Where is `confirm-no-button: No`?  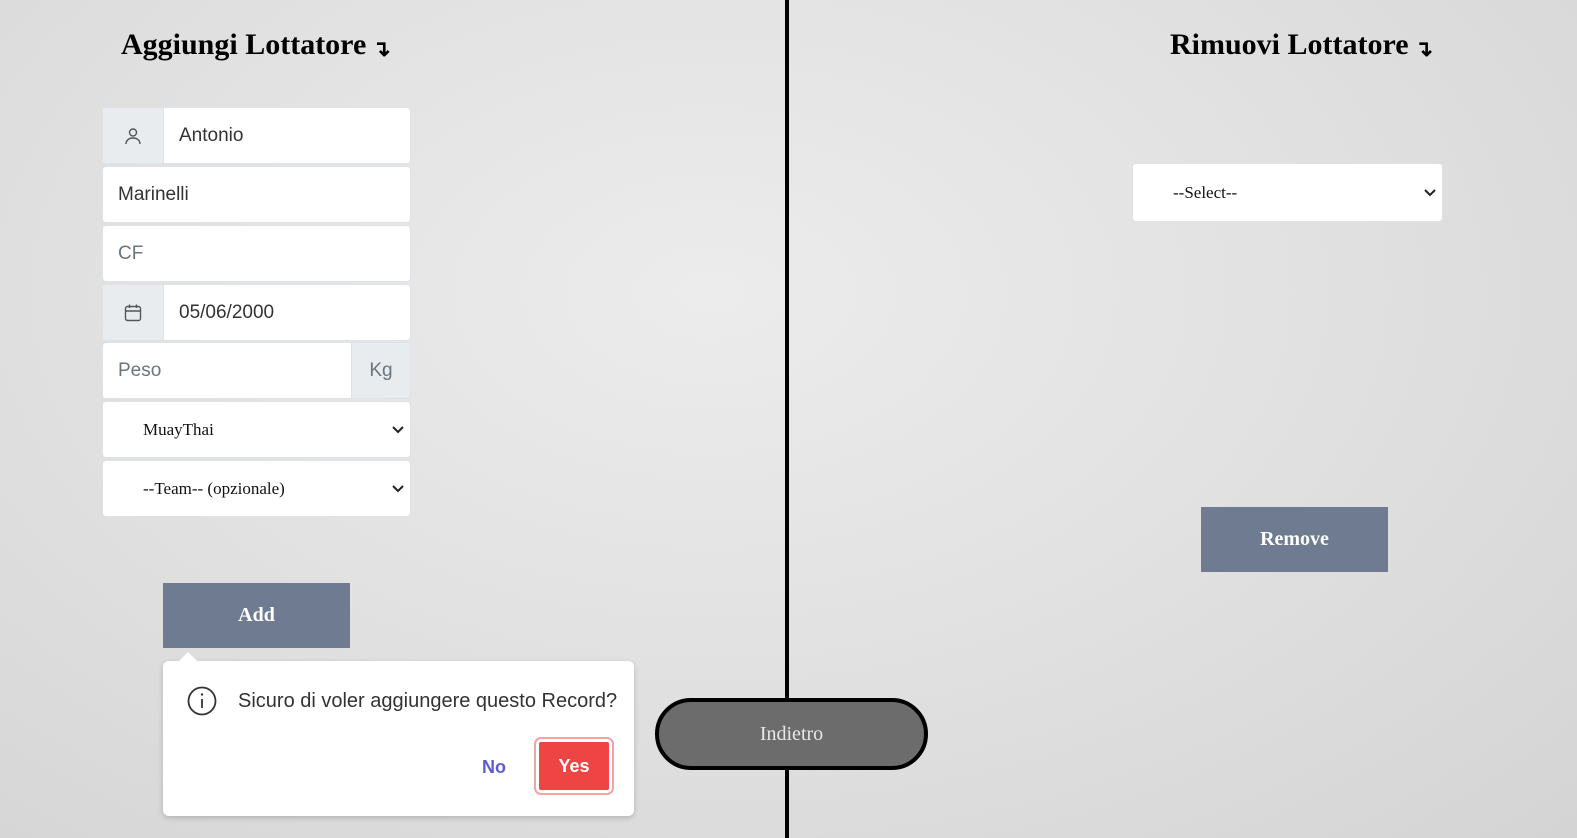 confirm-no-button: No is located at coordinates (494, 767).